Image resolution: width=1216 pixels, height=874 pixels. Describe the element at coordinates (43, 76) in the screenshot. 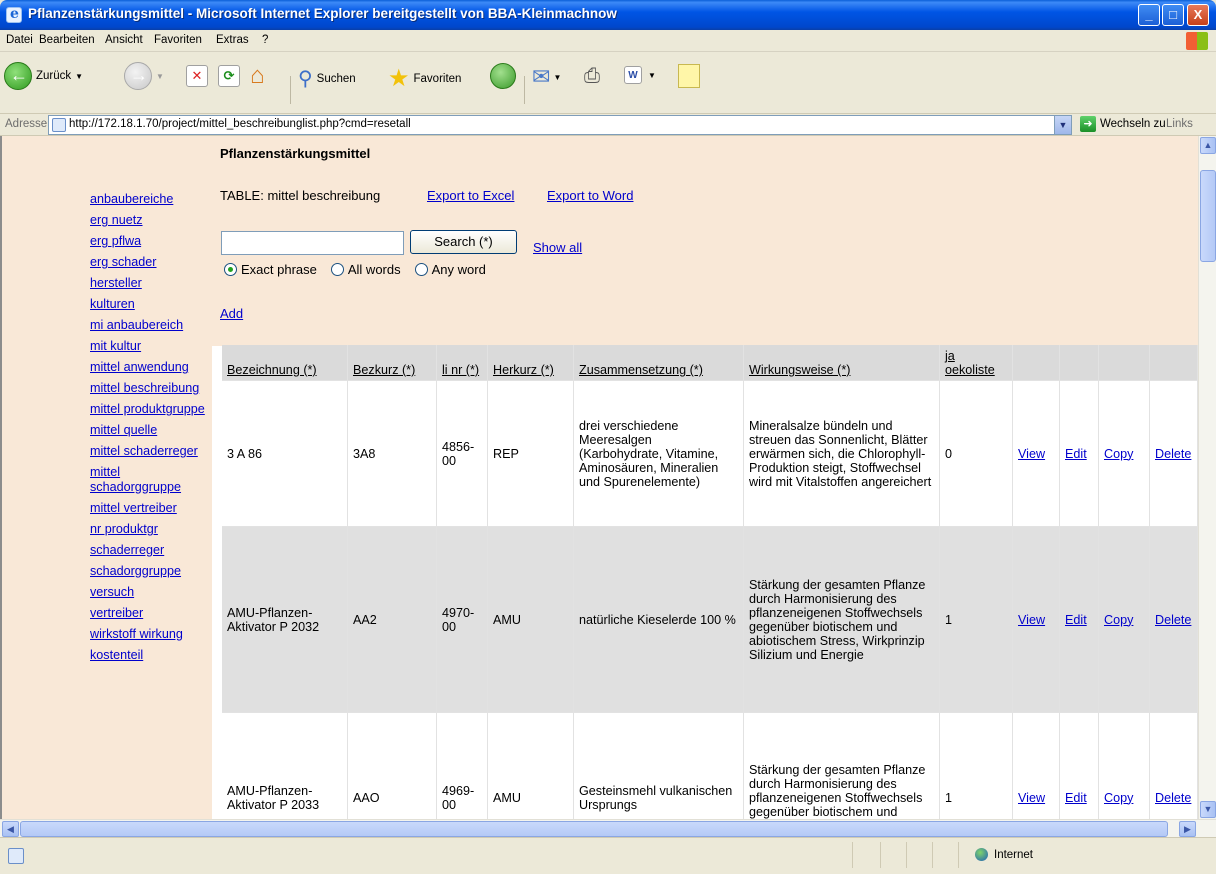

I see `back-button: Zurück ▼` at that location.